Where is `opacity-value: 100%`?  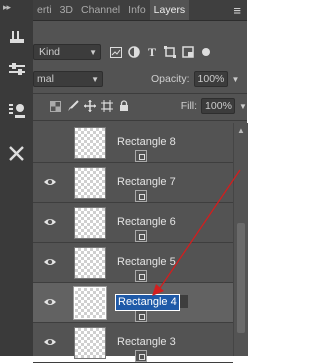
opacity-value: 100% is located at coordinates (211, 79).